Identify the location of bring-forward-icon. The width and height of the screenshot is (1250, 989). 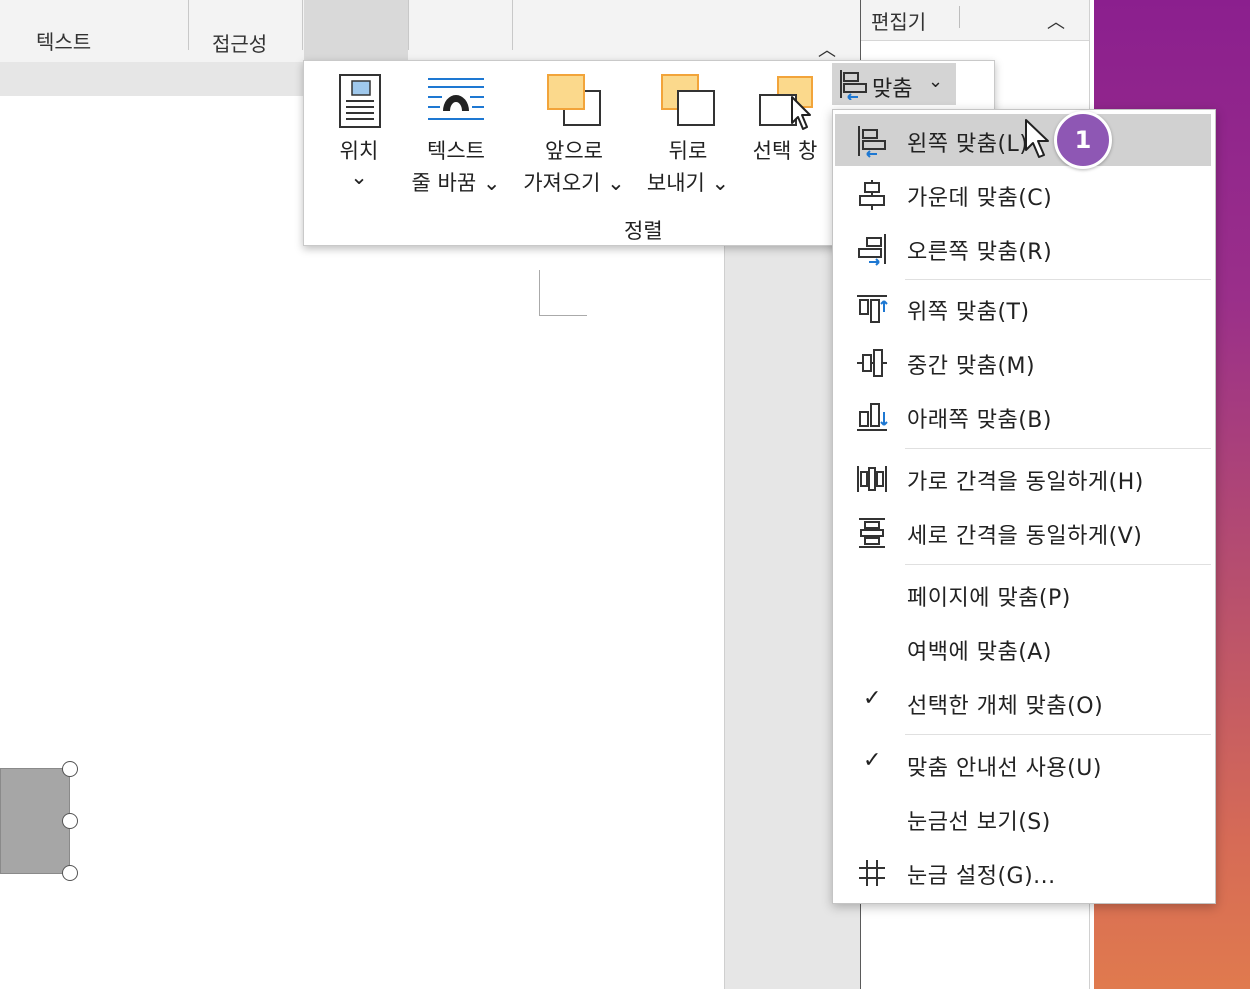
(574, 100).